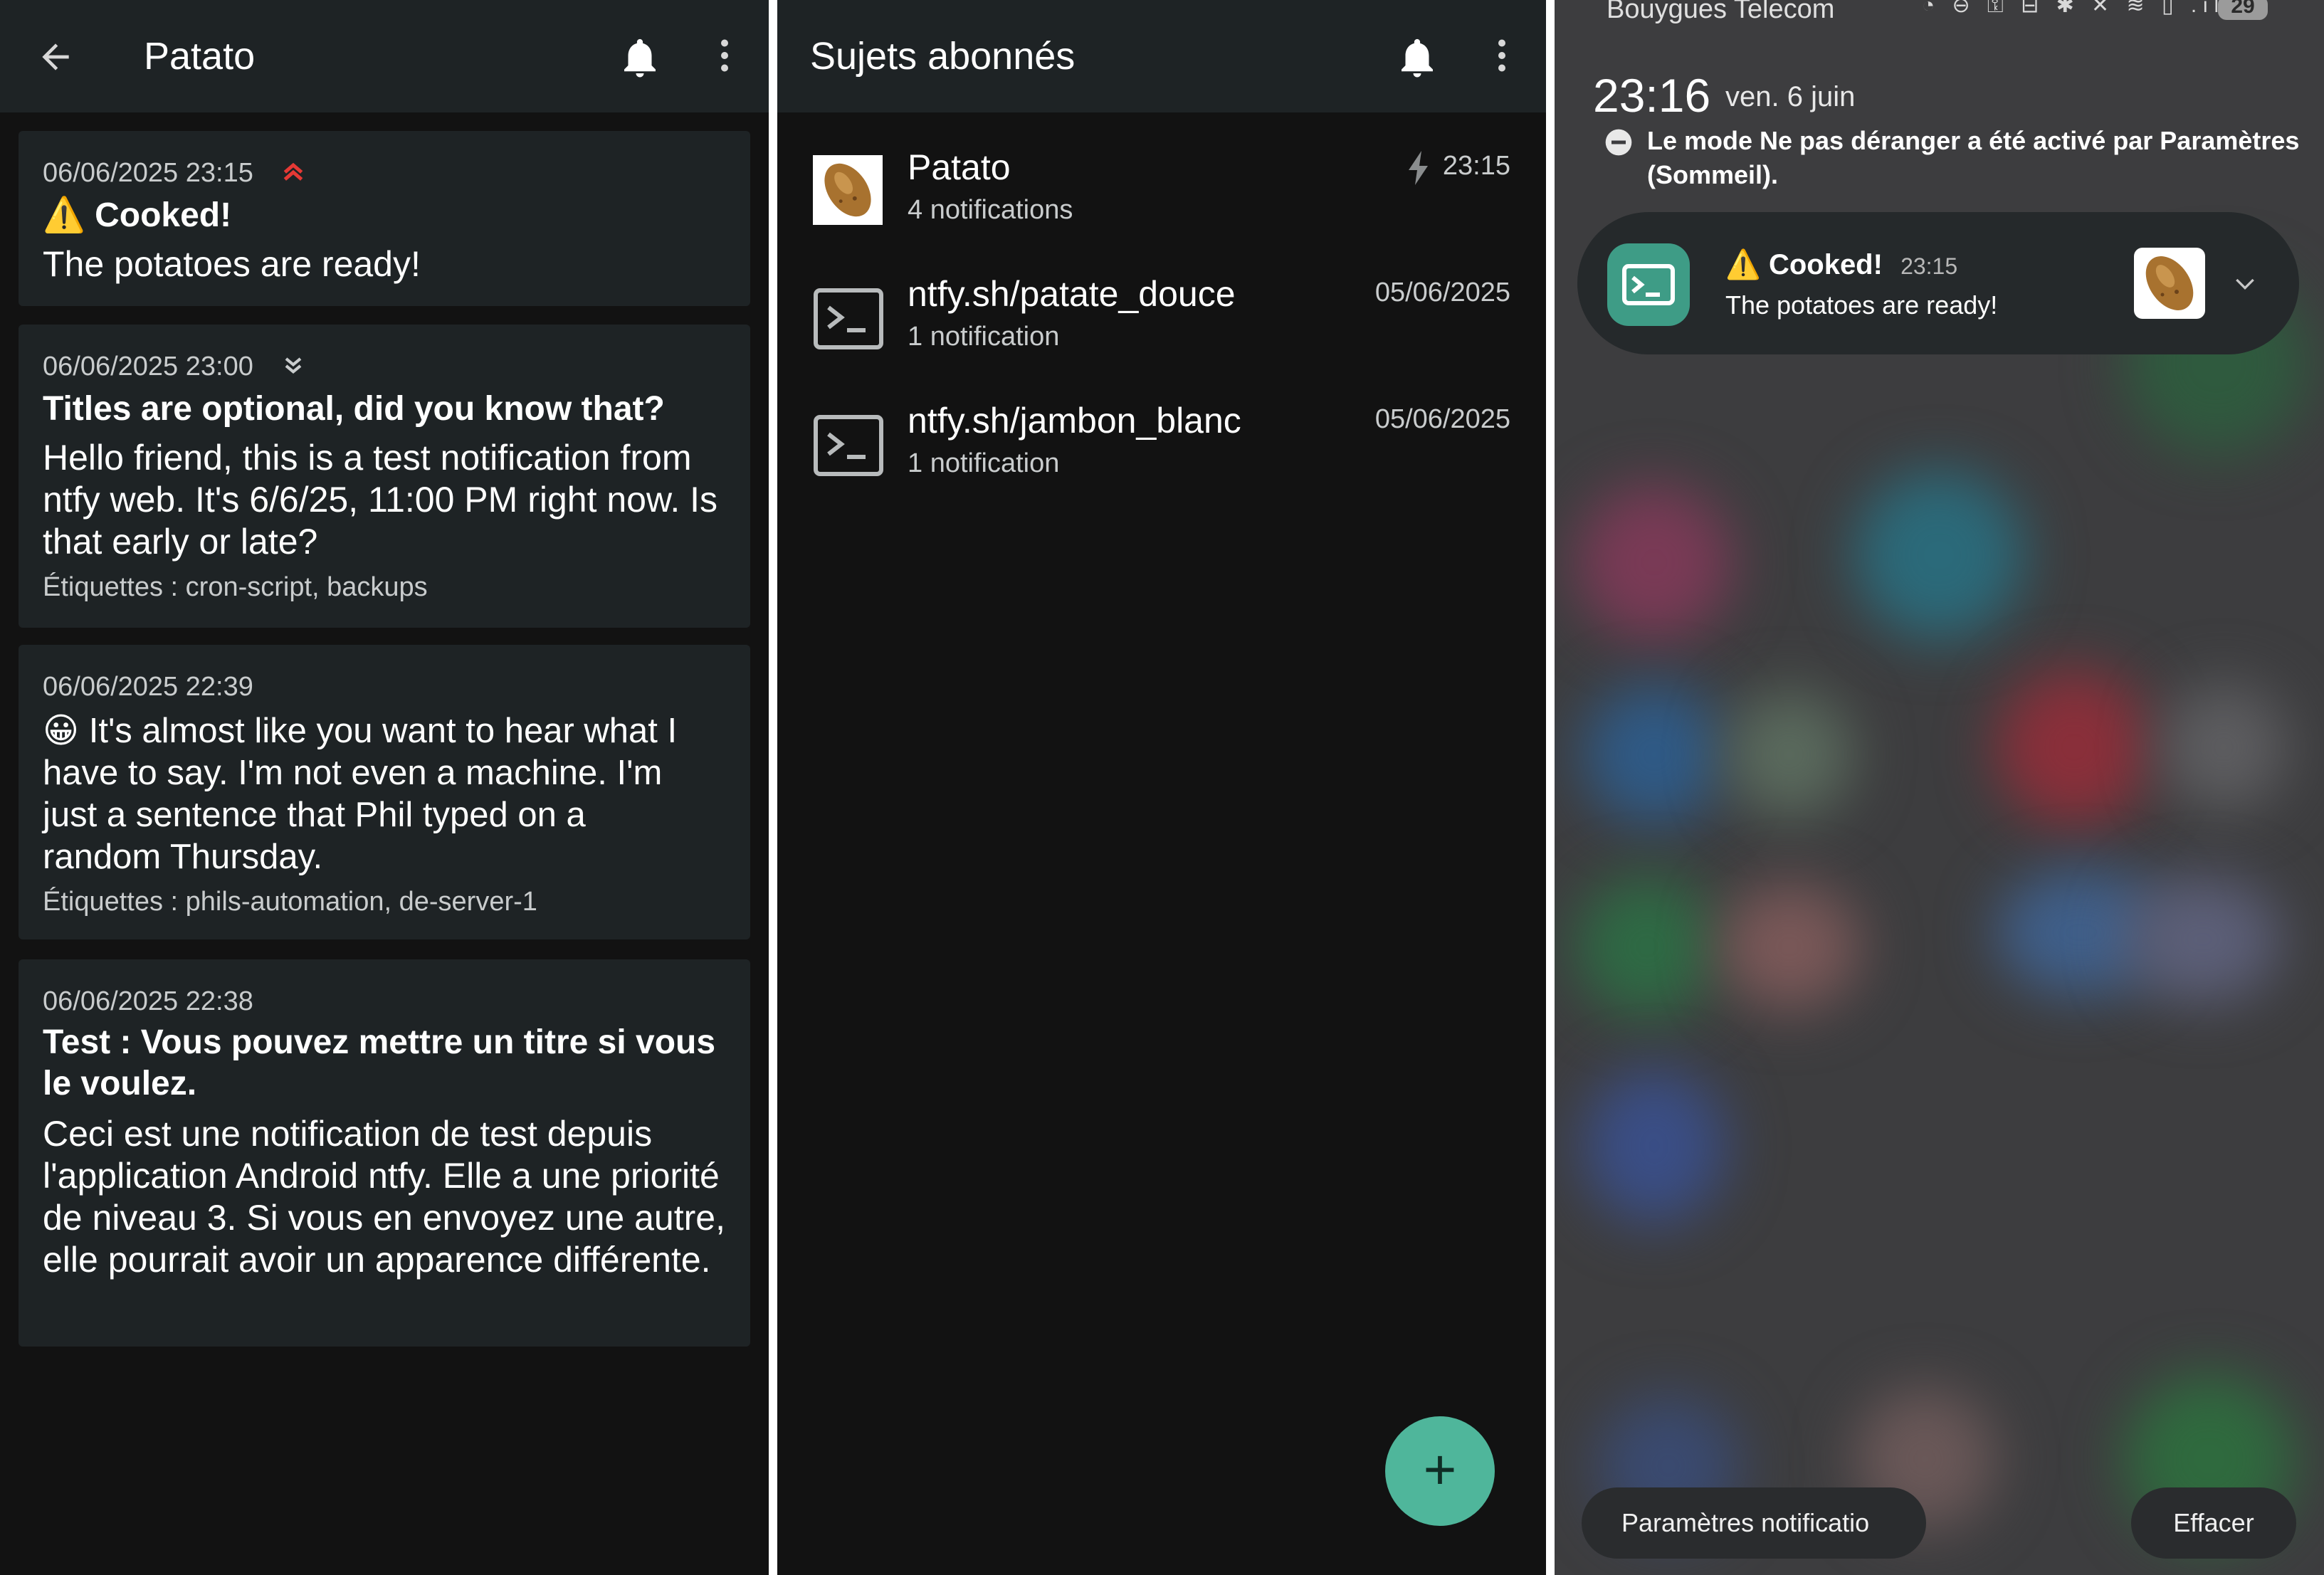 The image size is (2324, 1575). Describe the element at coordinates (1648, 284) in the screenshot. I see `ntfy-app-icon` at that location.